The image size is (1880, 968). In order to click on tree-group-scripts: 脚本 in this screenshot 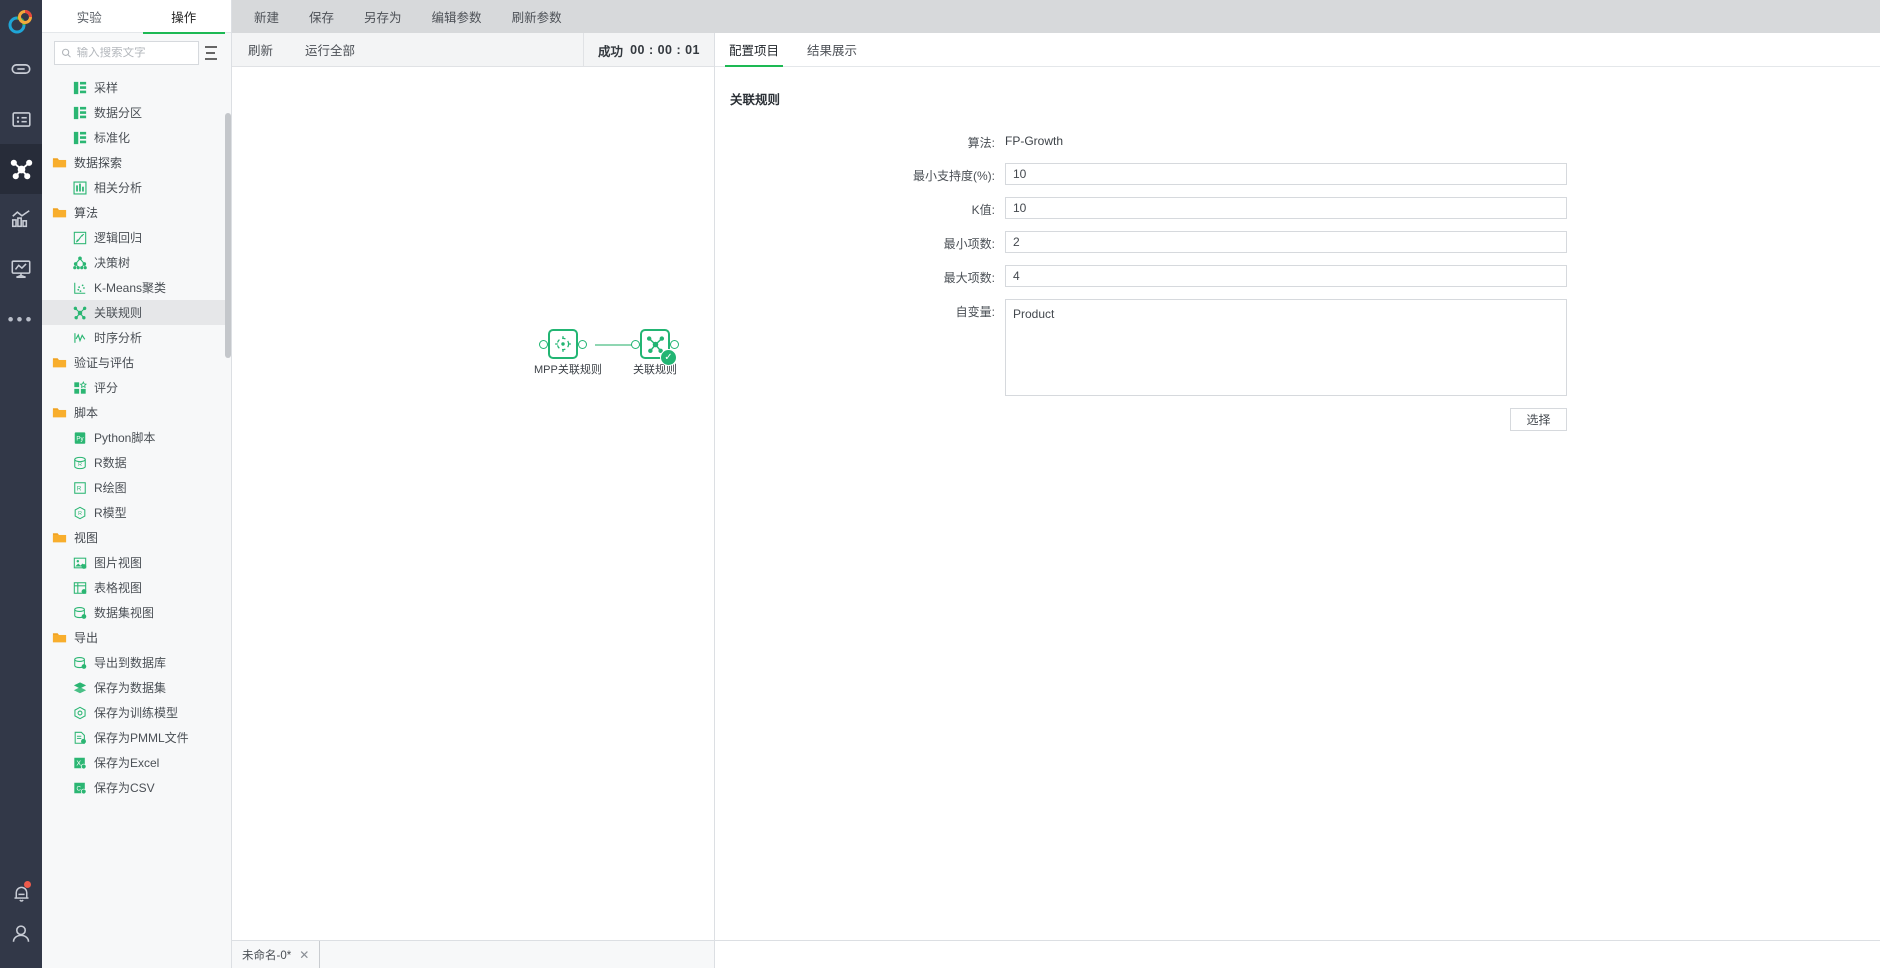, I will do `click(136, 412)`.